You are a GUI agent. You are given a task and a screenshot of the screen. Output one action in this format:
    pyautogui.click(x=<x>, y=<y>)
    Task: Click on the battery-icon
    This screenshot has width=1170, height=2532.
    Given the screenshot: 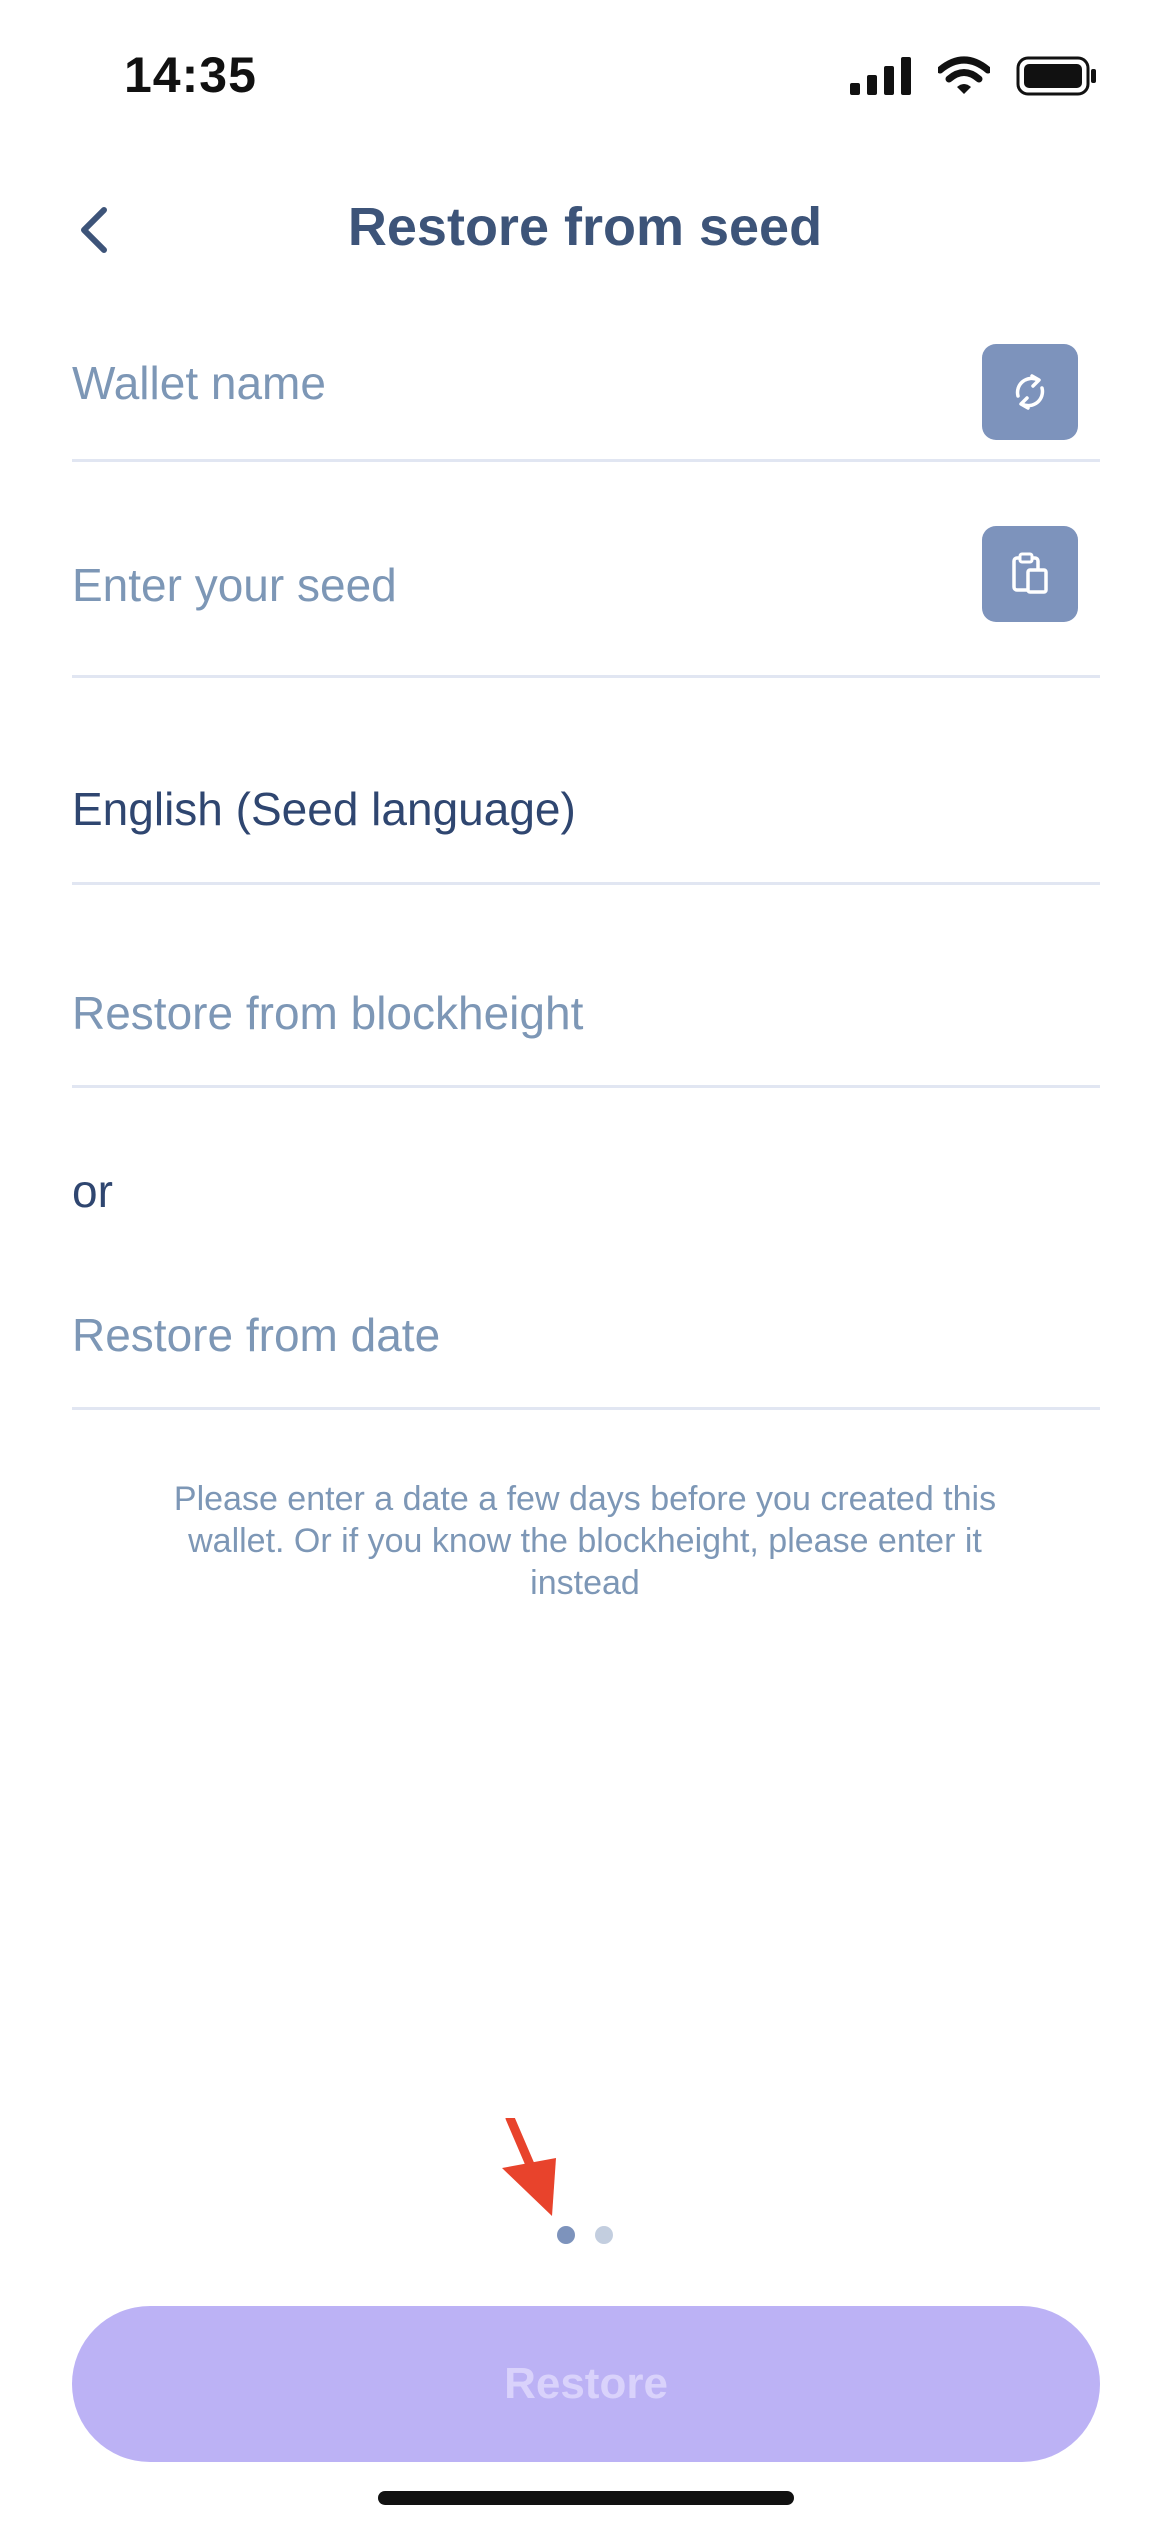 What is the action you would take?
    pyautogui.click(x=1056, y=76)
    